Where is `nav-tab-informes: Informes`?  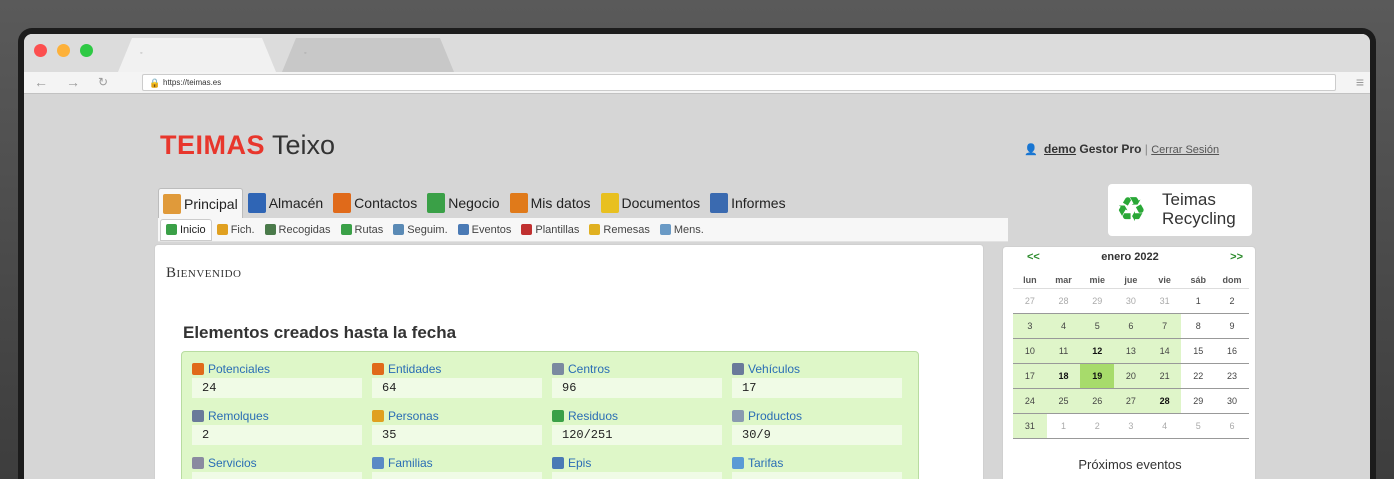 nav-tab-informes: Informes is located at coordinates (747, 203).